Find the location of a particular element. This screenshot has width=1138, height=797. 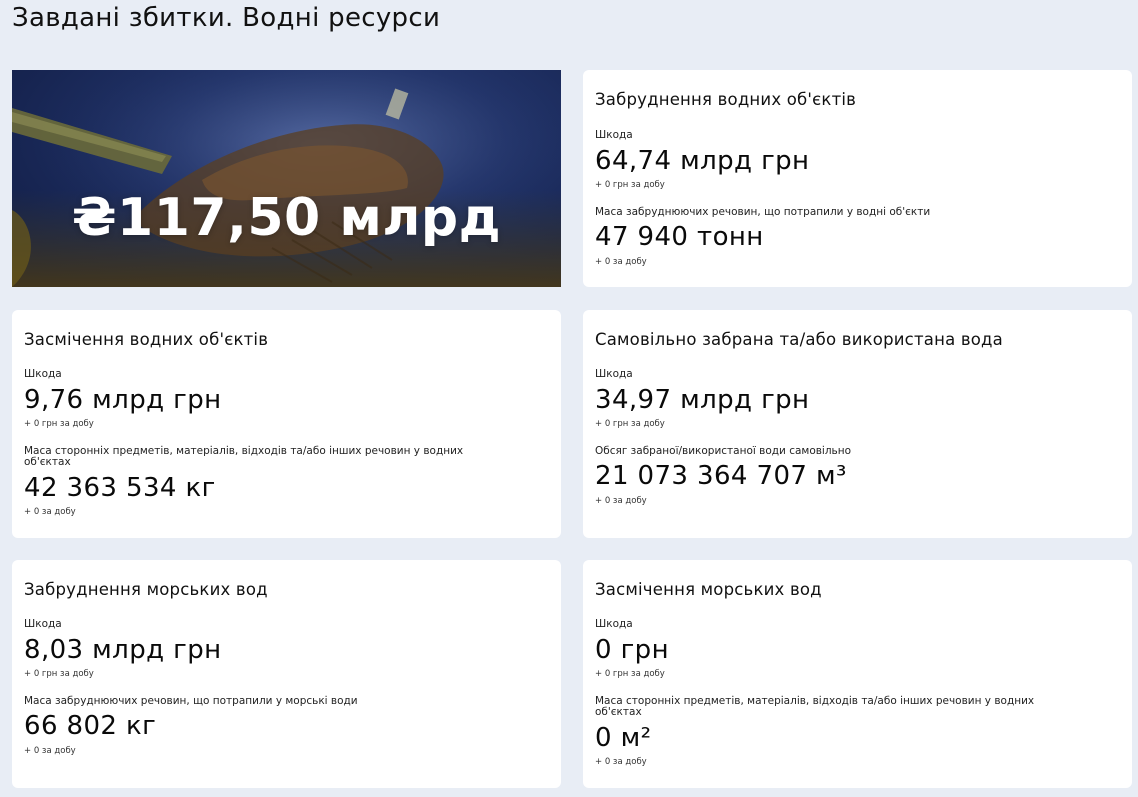

card-title: Засмічення водних об'єктів is located at coordinates (146, 339).